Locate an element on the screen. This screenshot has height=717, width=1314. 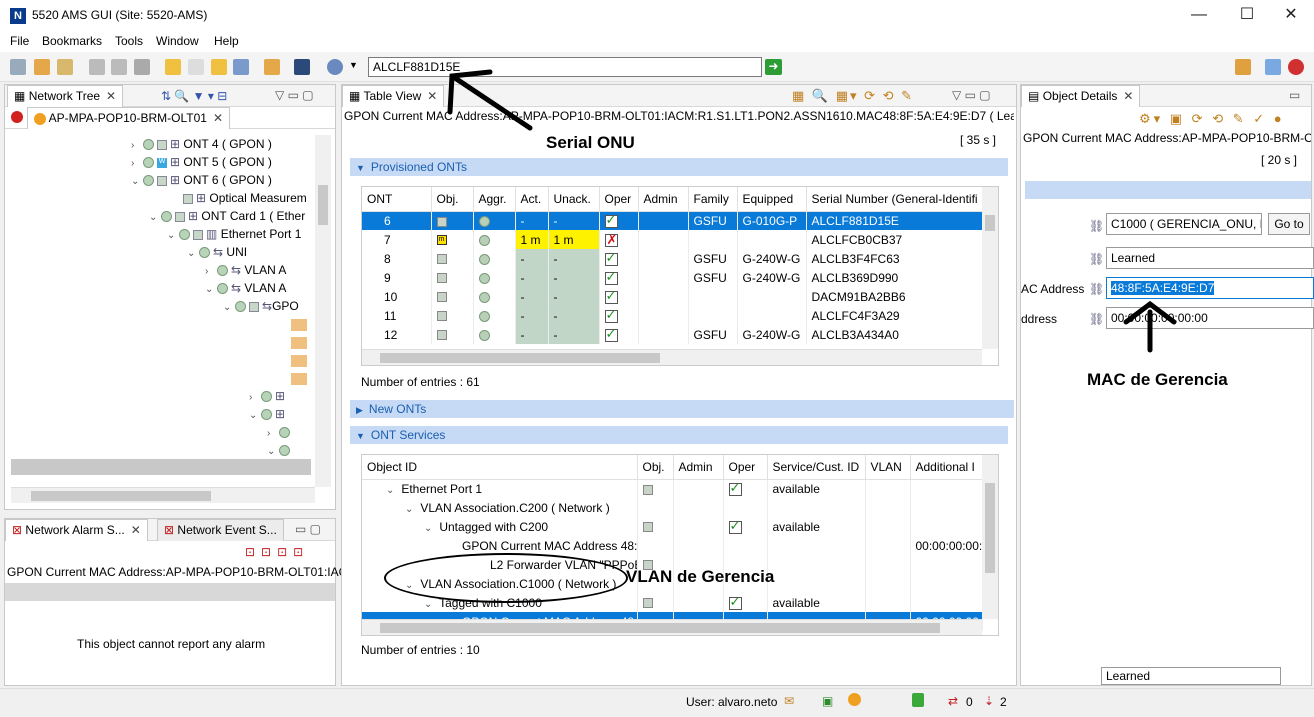
pending-icon: ⇣ is located at coordinates (989, 701).